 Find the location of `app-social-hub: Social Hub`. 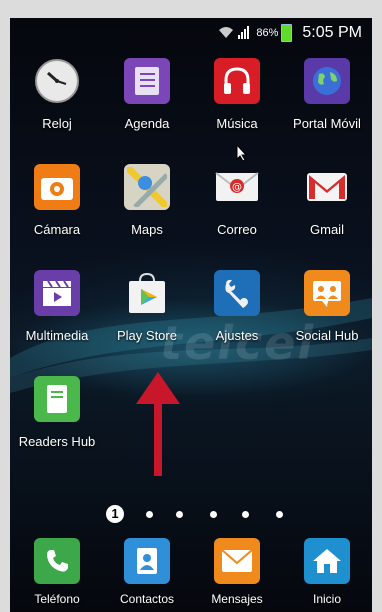

app-social-hub: Social Hub is located at coordinates (327, 306).